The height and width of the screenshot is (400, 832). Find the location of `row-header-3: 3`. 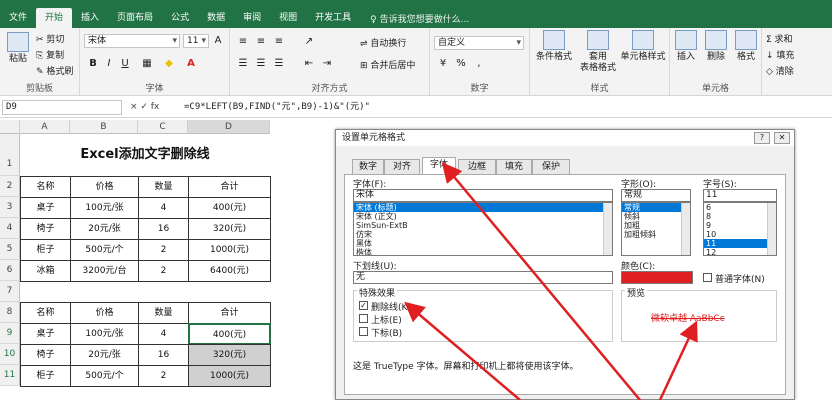

row-header-3: 3 is located at coordinates (10, 207).